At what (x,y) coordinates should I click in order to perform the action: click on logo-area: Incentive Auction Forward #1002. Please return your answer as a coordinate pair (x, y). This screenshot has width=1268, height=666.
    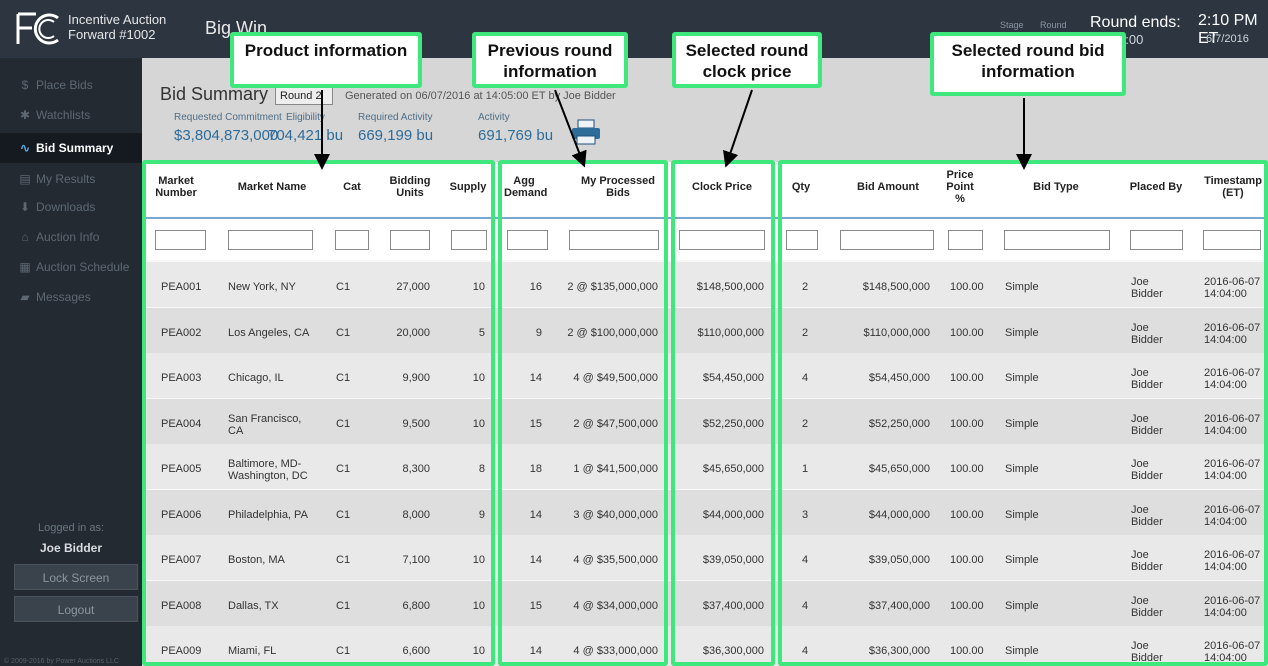
    Looking at the image, I should click on (95, 29).